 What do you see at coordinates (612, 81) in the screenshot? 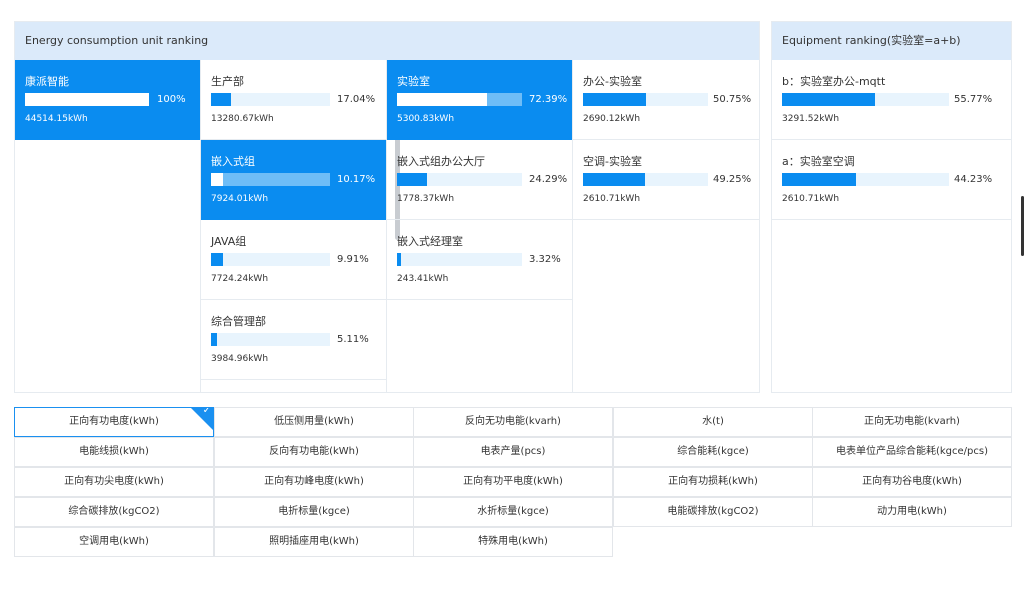
I see `ranking-card-name: 办公-实验室` at bounding box center [612, 81].